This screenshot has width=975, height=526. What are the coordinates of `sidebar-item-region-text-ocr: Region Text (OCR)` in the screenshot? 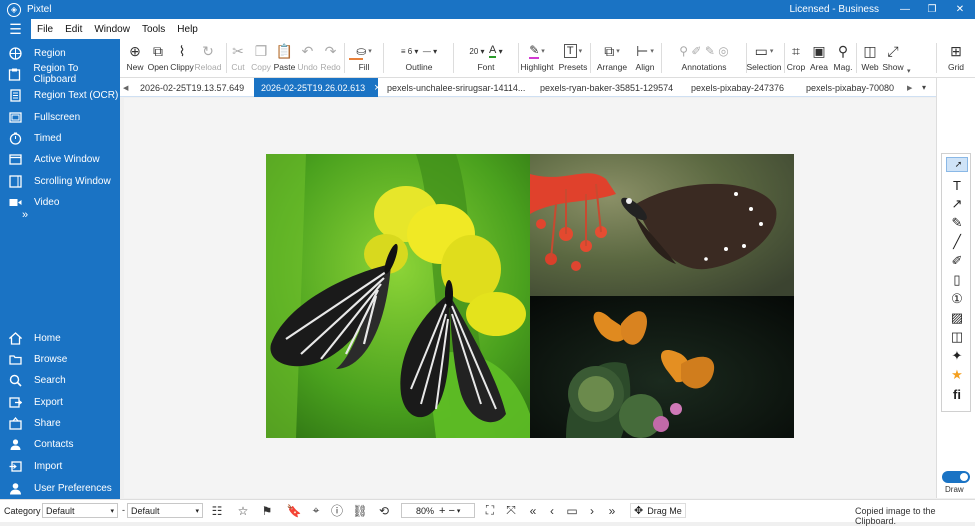 It's located at (60, 95).